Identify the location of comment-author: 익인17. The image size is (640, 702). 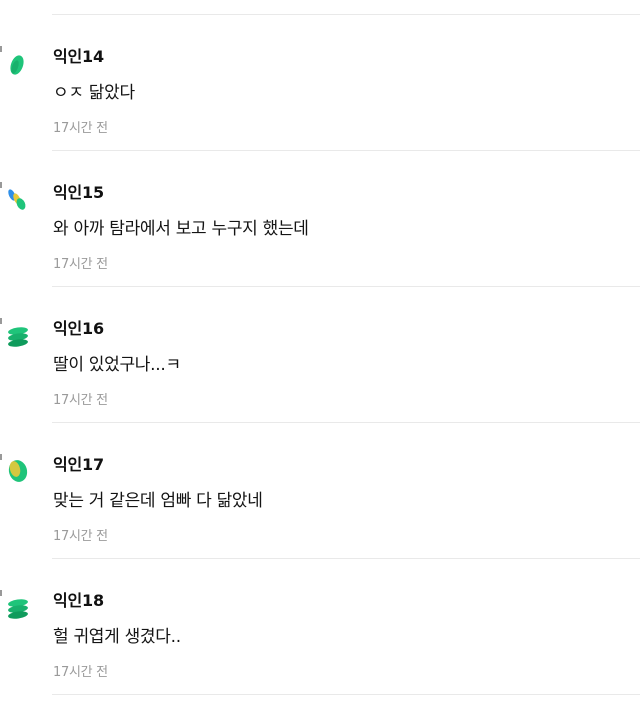
(78, 464).